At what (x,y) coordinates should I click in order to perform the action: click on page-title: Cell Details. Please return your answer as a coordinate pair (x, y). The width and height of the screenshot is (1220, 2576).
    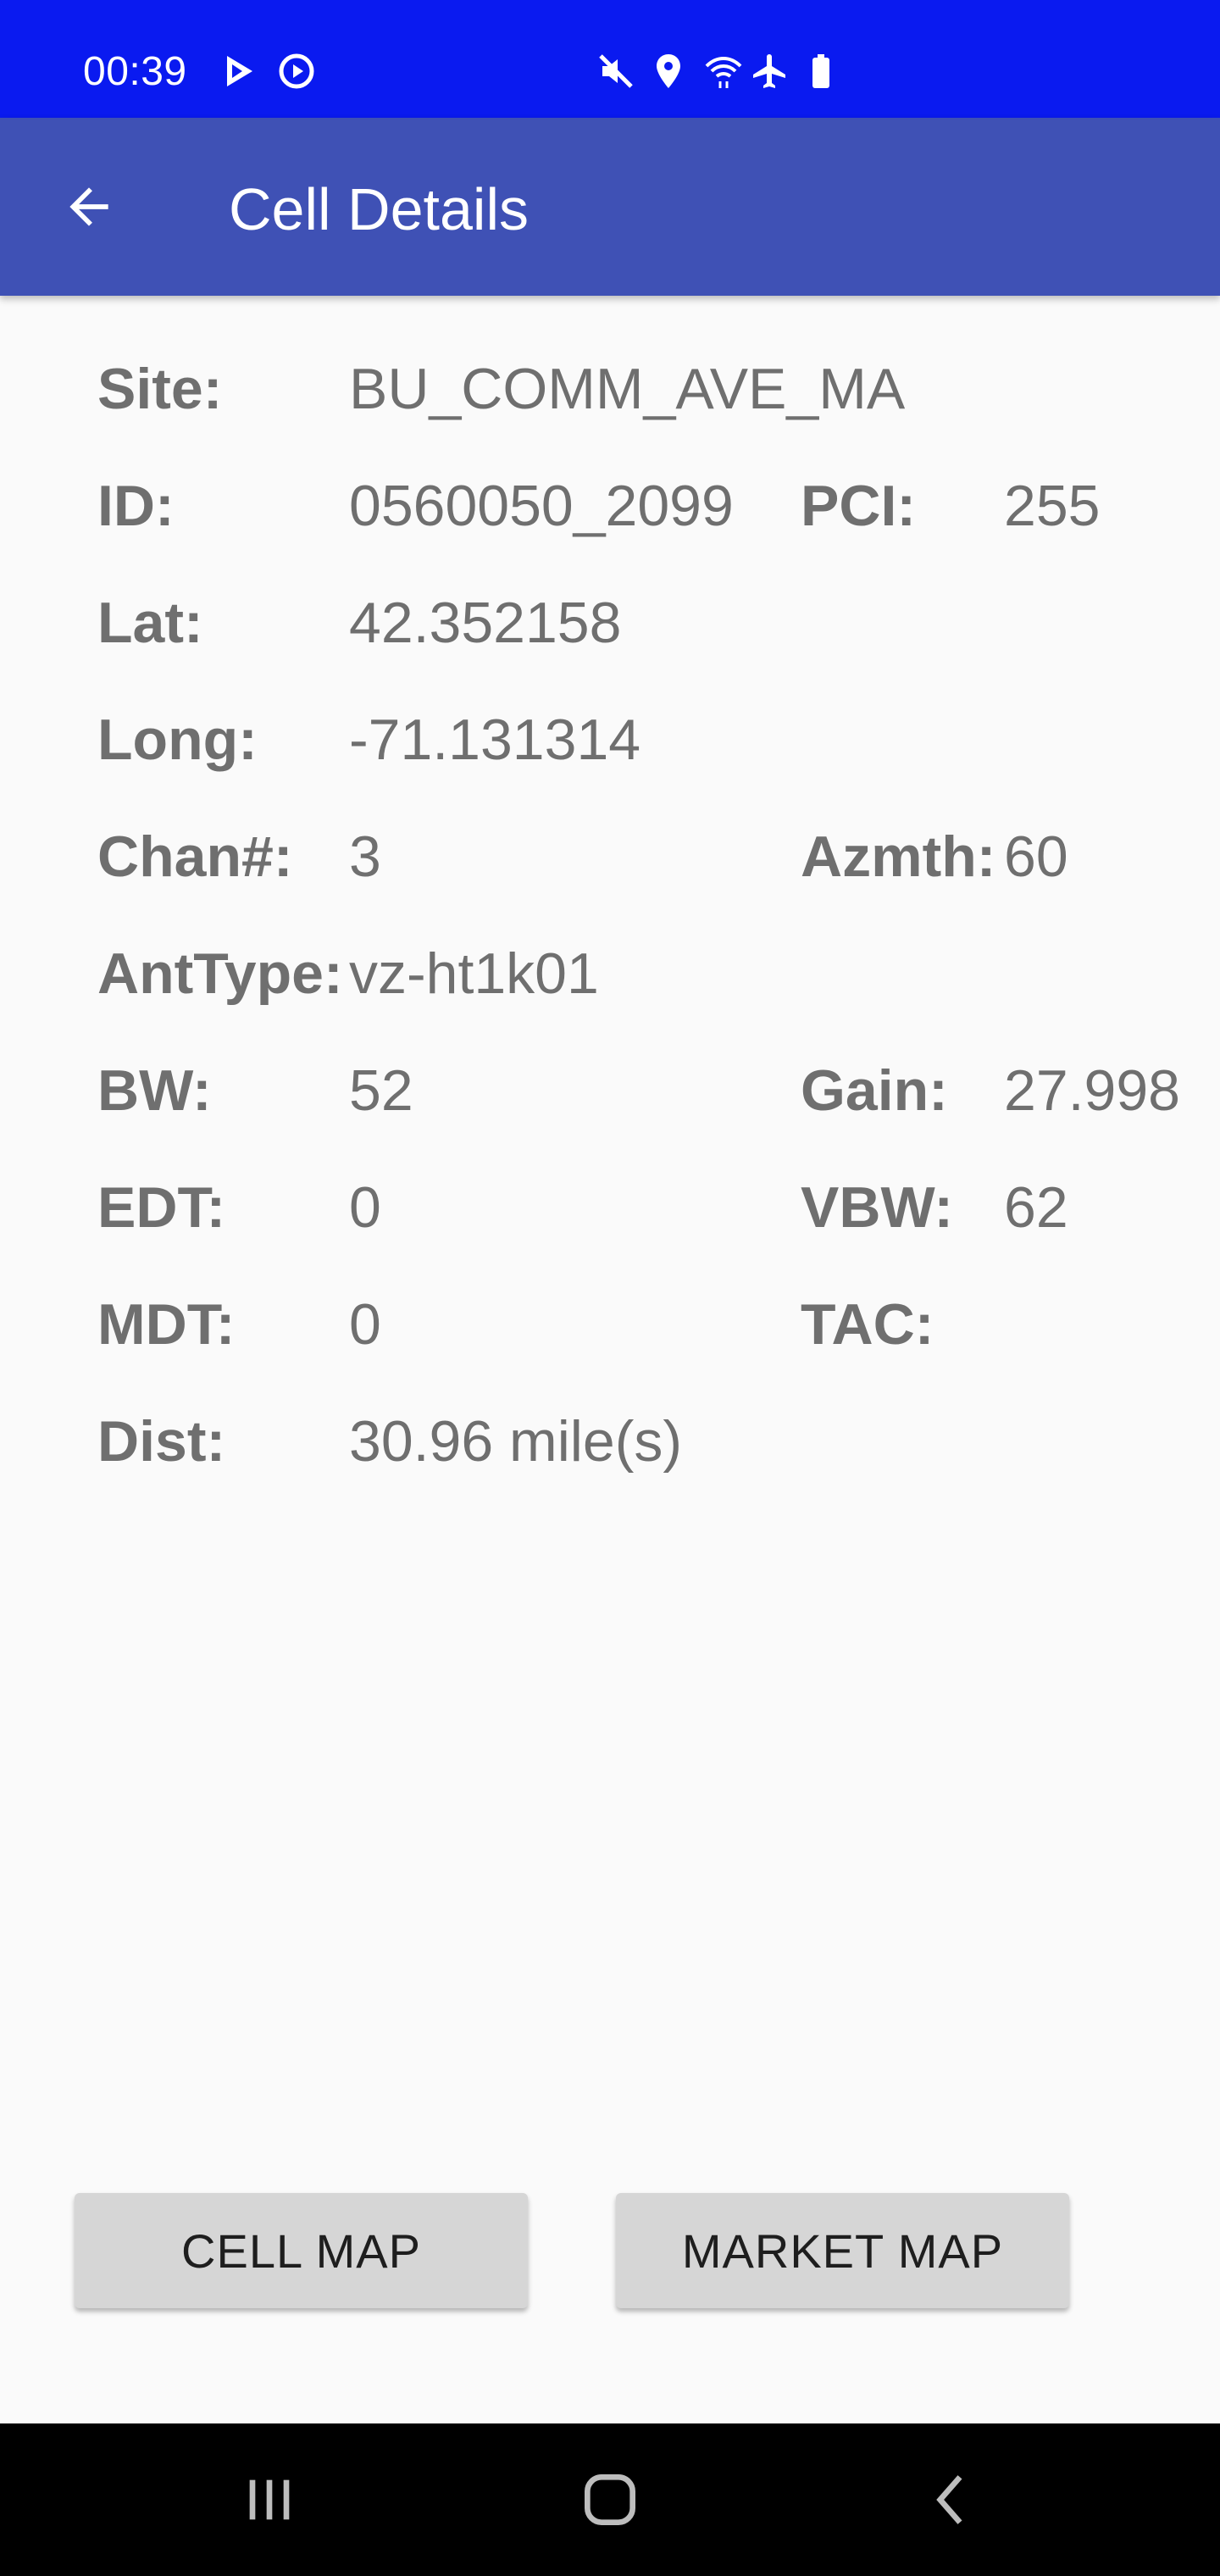
    Looking at the image, I should click on (379, 209).